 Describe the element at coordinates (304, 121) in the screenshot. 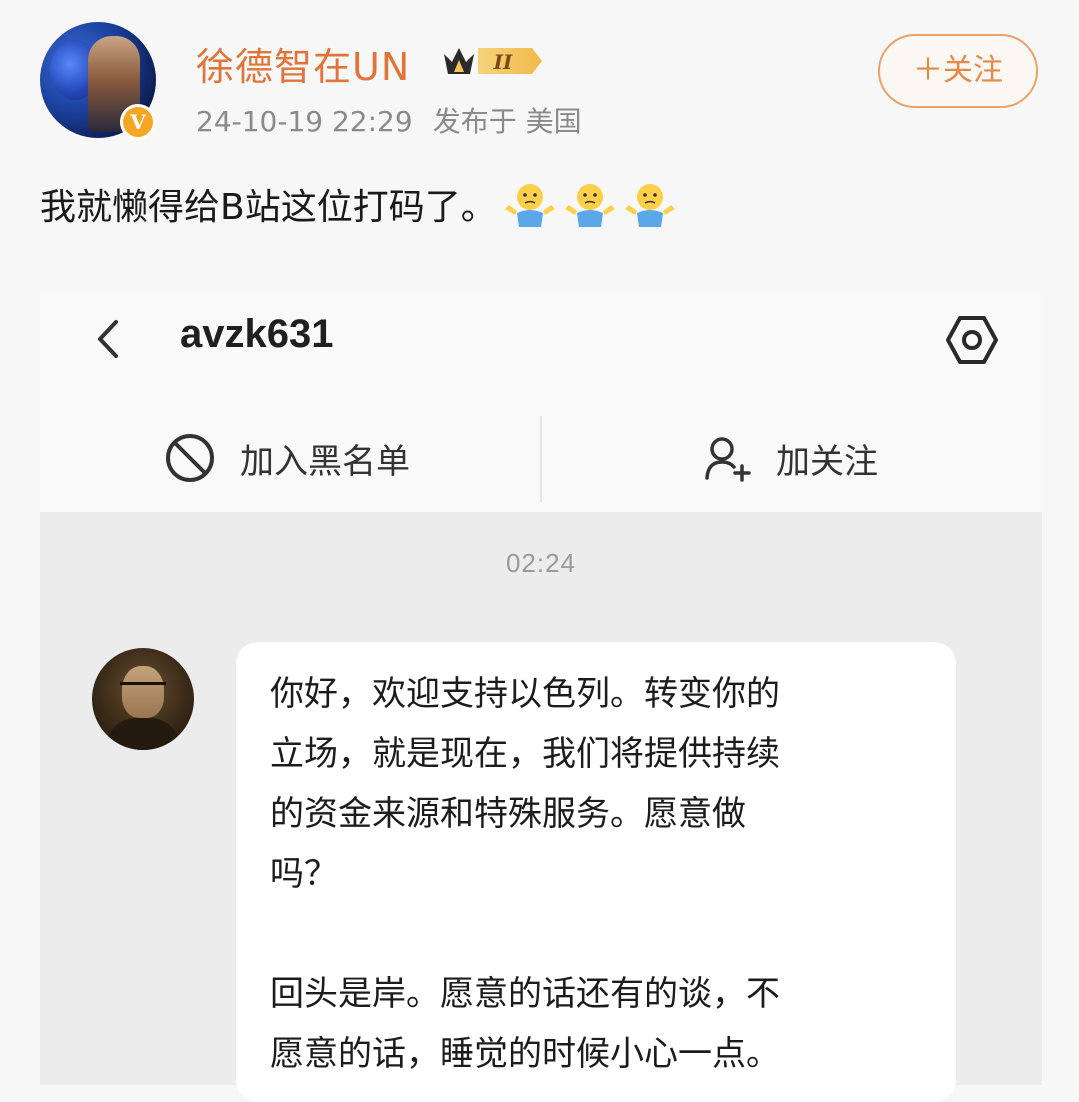

I see `post-timestamp: 24-10-19 22:29` at that location.